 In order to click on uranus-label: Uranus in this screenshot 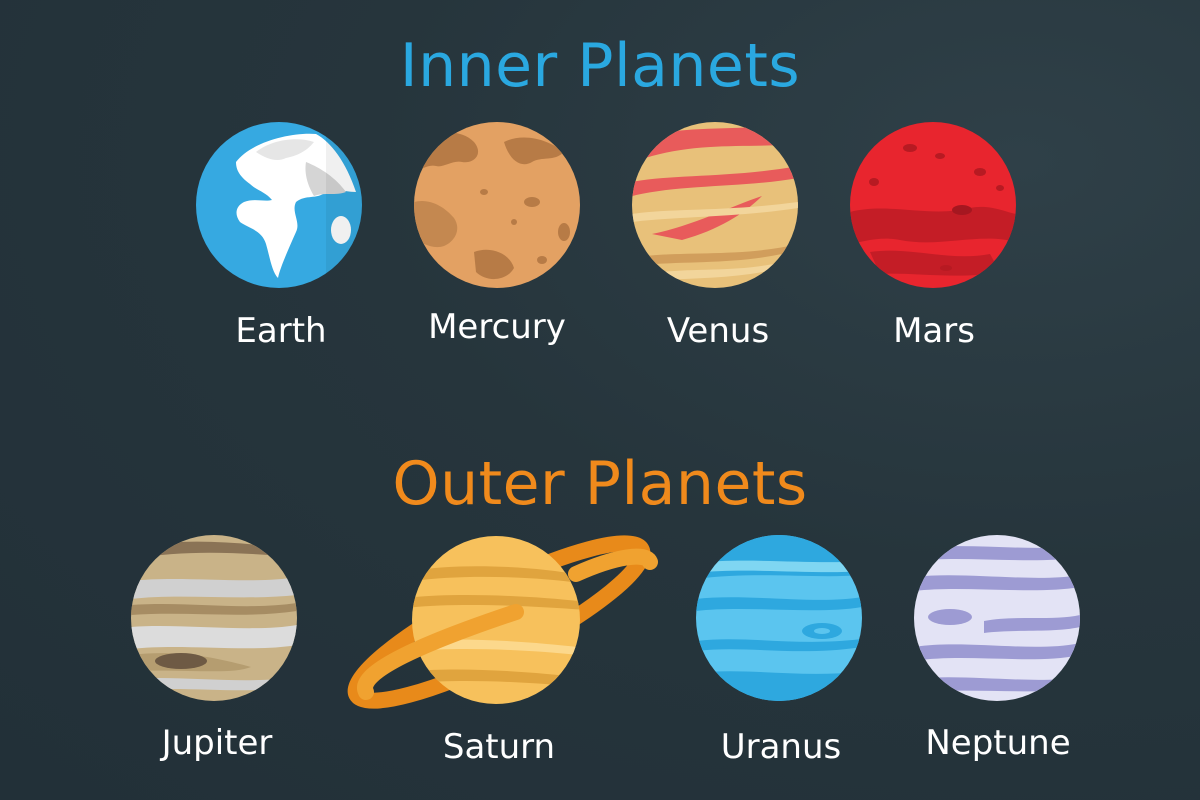, I will do `click(781, 747)`.